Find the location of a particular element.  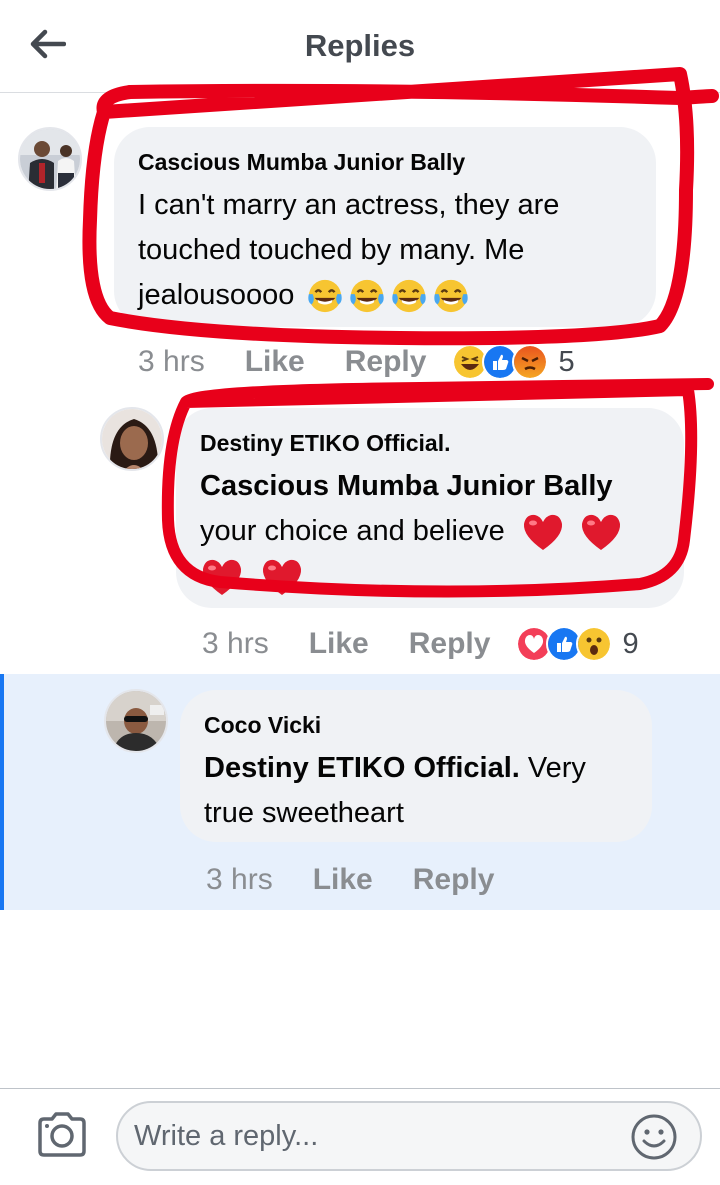

smiley-icon is located at coordinates (654, 1137).